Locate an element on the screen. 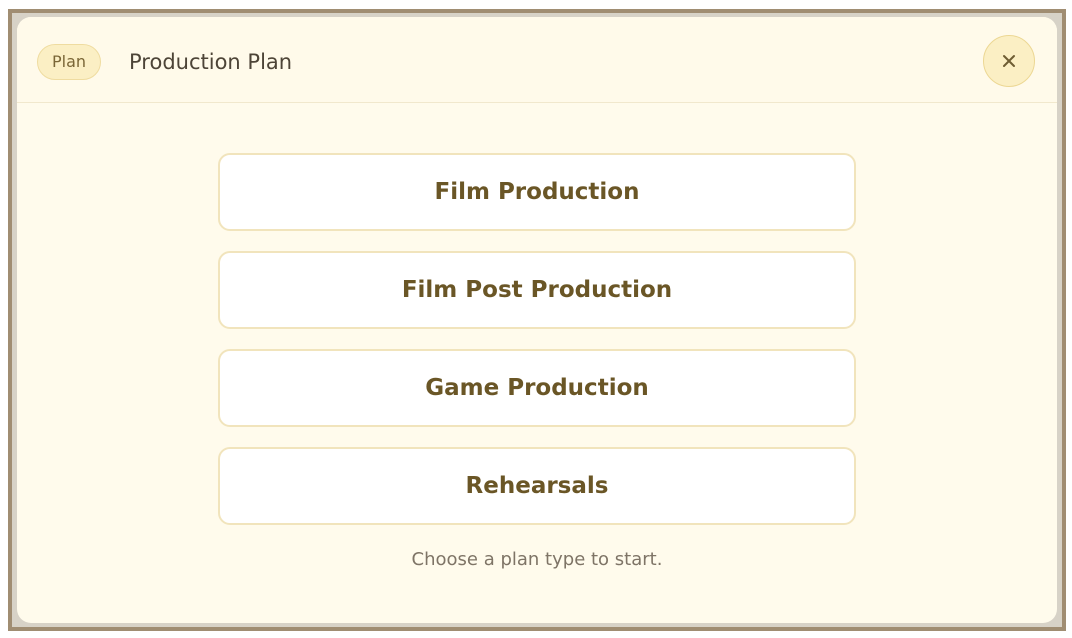  instruction-text: Choose a plan type to start. is located at coordinates (537, 559).